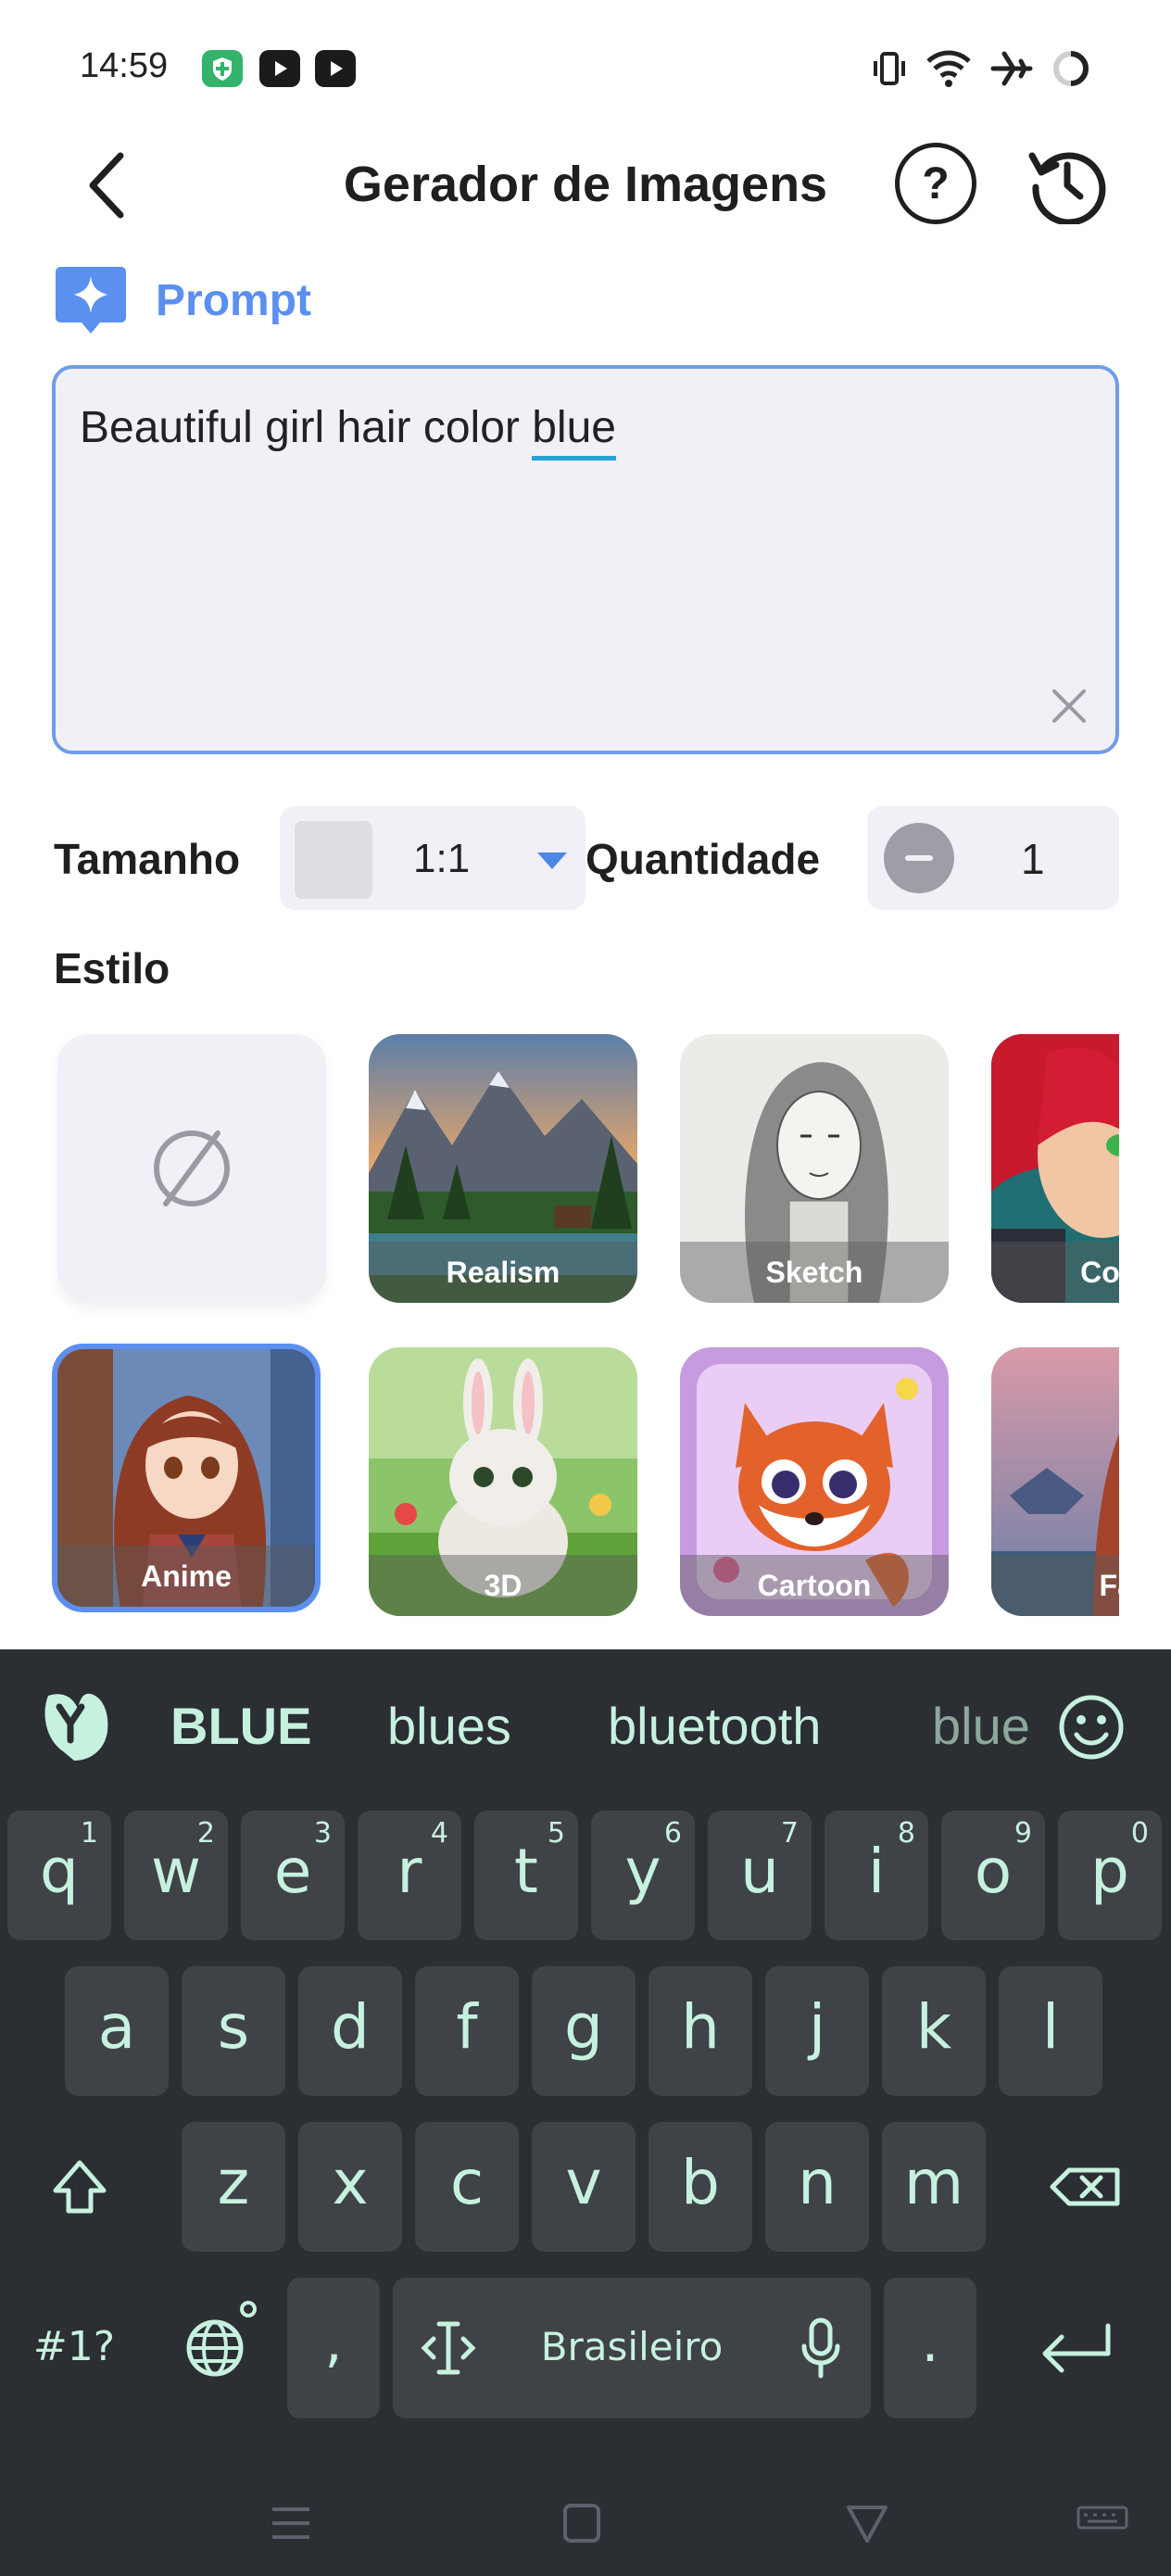 The height and width of the screenshot is (2576, 1171). Describe the element at coordinates (1055, 1272) in the screenshot. I see `style-tile-label: Comic` at that location.